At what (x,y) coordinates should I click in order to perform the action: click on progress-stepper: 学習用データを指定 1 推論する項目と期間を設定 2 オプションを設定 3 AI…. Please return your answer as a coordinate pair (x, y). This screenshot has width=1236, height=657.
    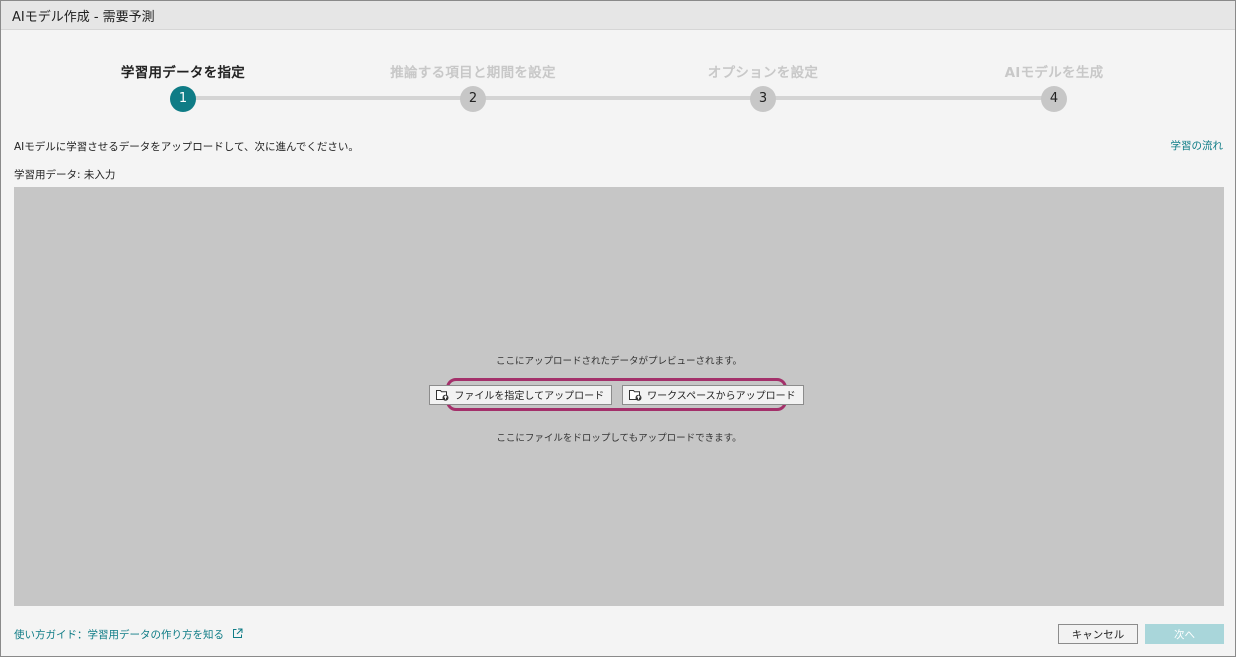
    Looking at the image, I should click on (618, 75).